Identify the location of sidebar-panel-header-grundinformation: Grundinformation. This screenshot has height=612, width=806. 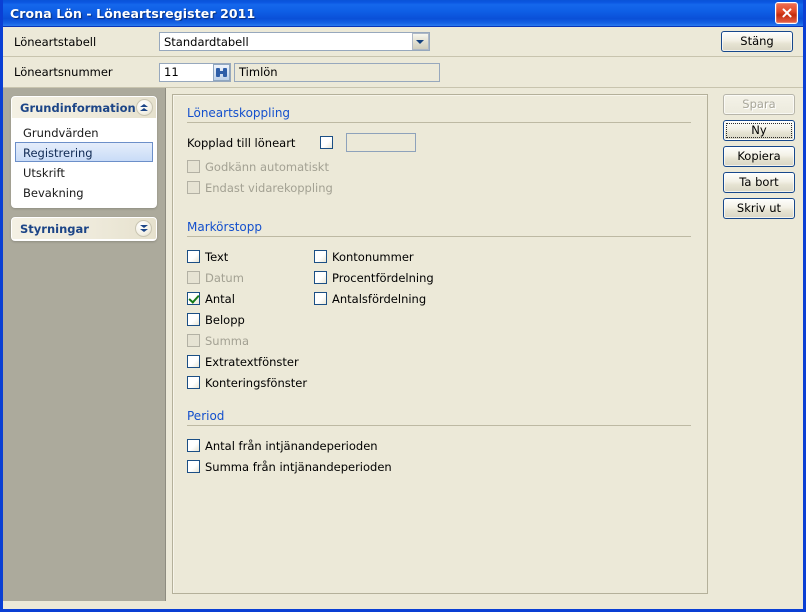
(84, 108).